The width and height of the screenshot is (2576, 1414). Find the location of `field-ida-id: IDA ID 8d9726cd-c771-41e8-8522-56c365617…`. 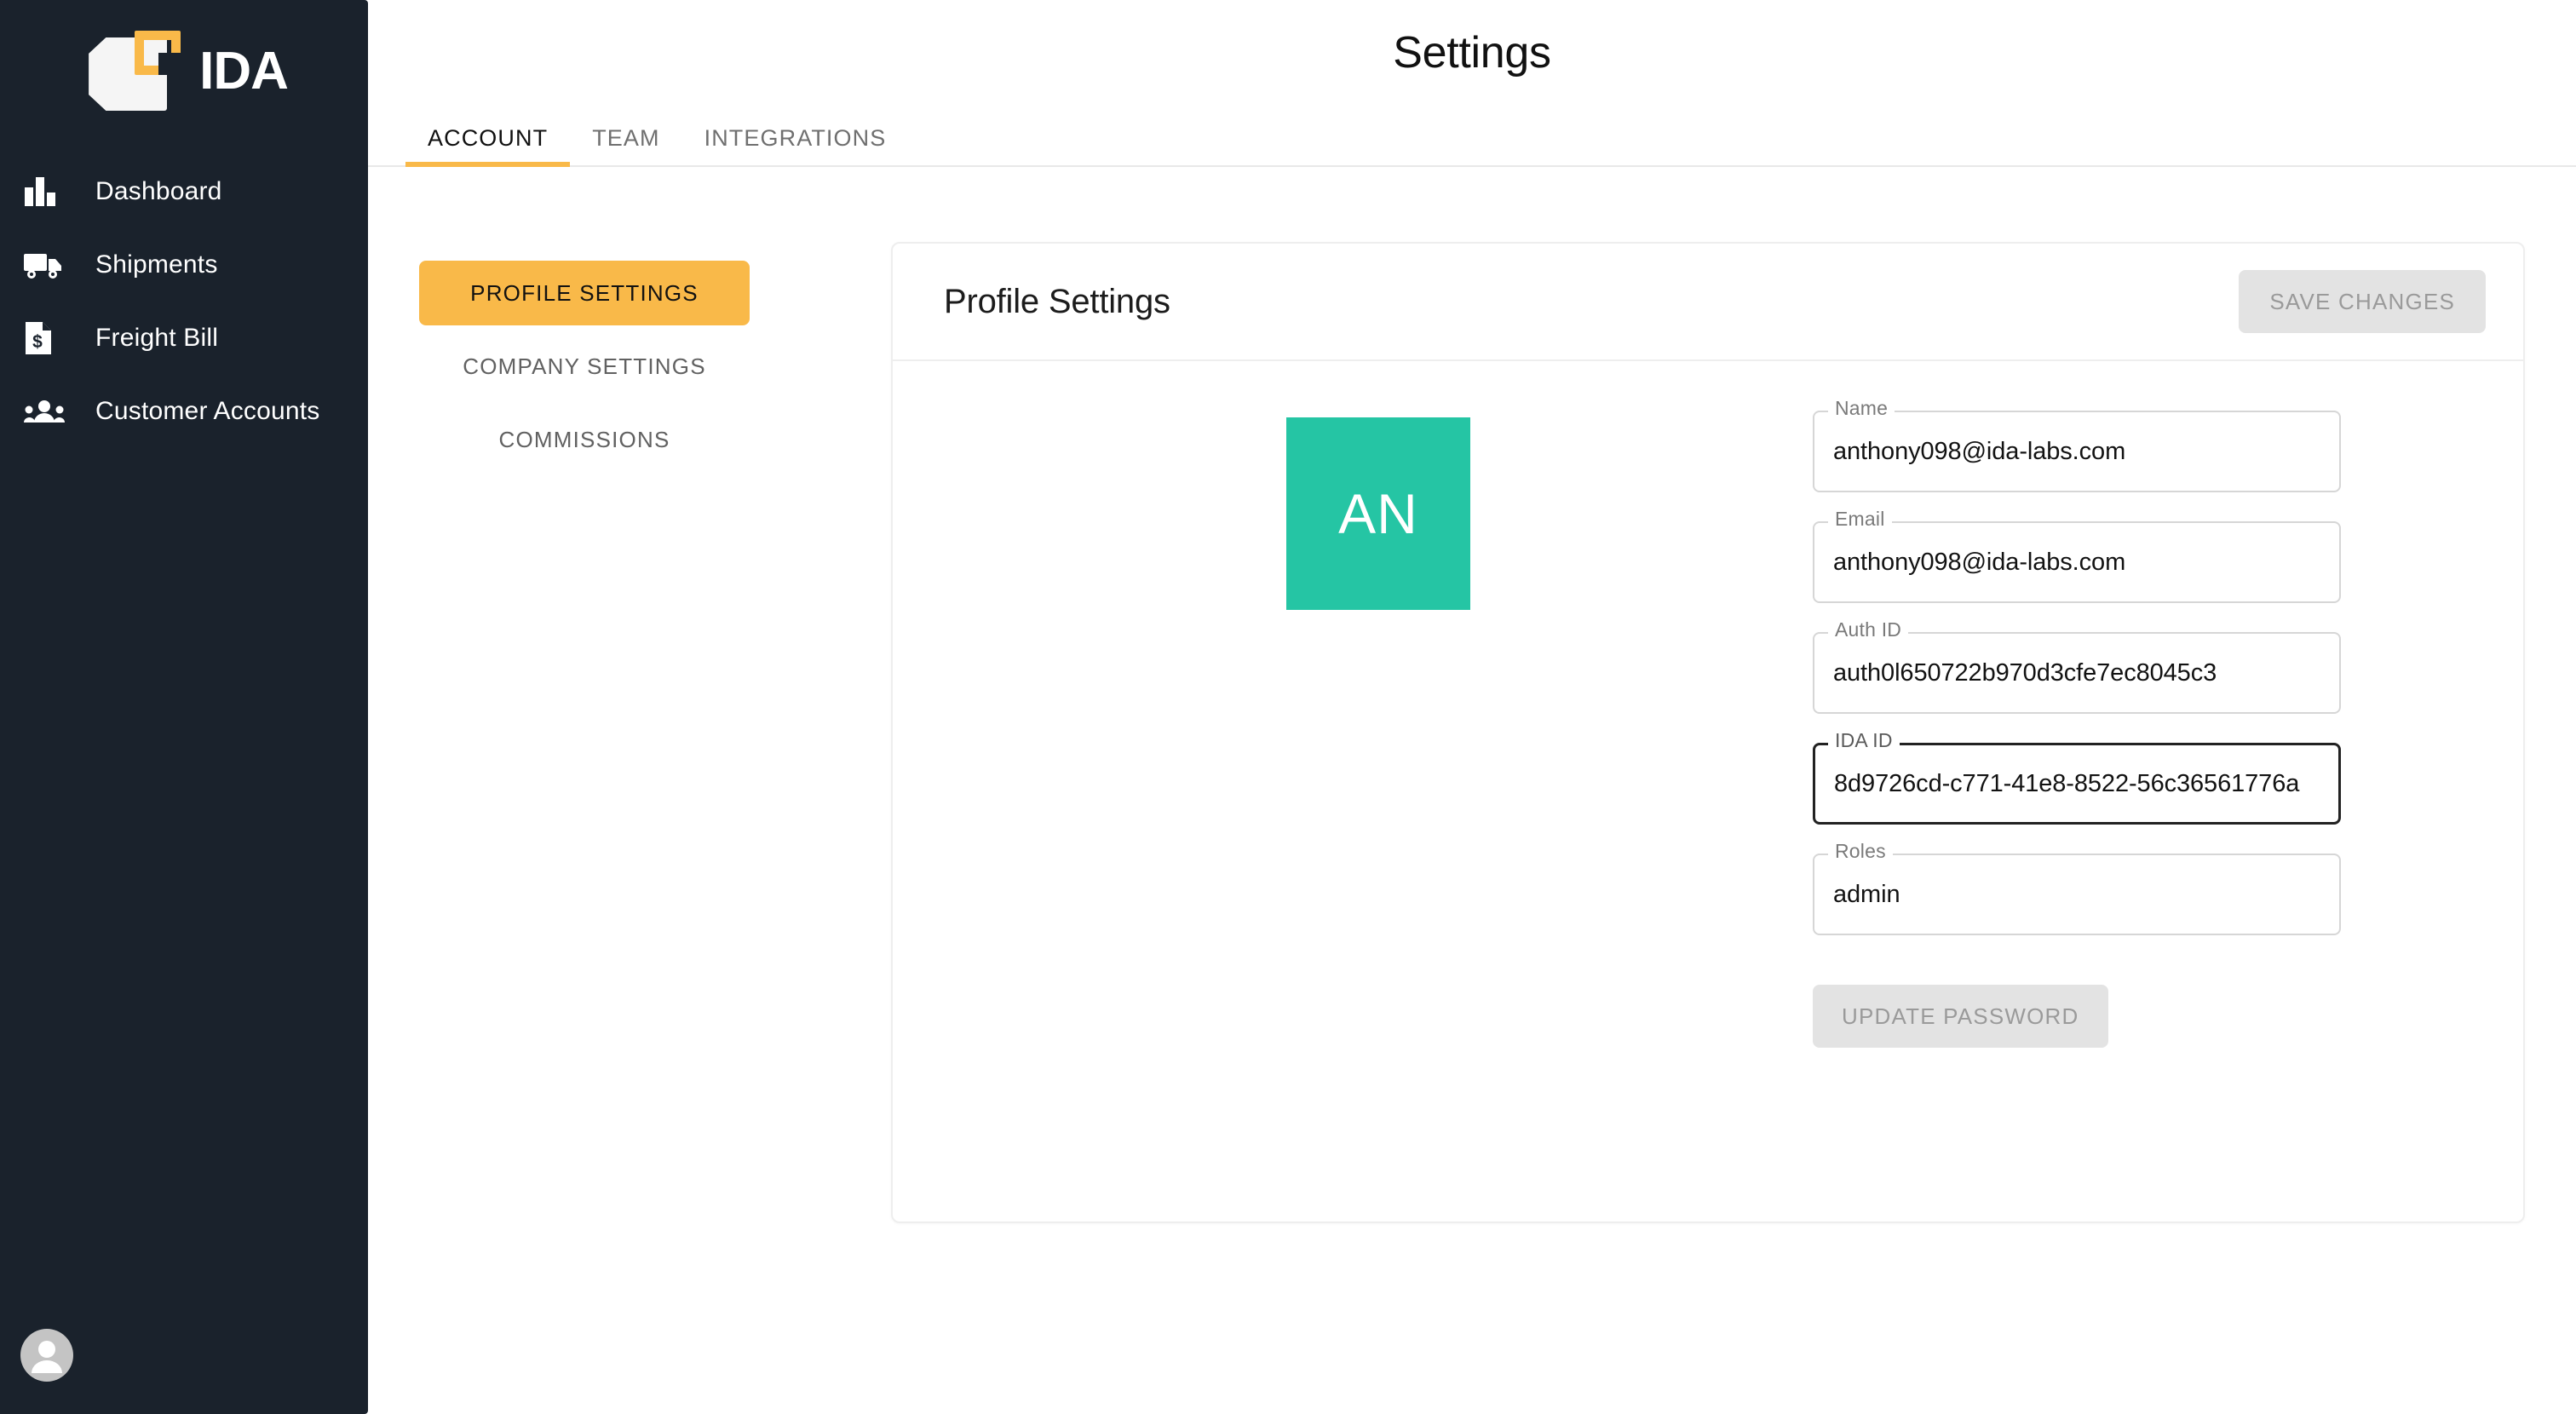

field-ida-id: IDA ID 8d9726cd-c771-41e8-8522-56c365617… is located at coordinates (2077, 778).